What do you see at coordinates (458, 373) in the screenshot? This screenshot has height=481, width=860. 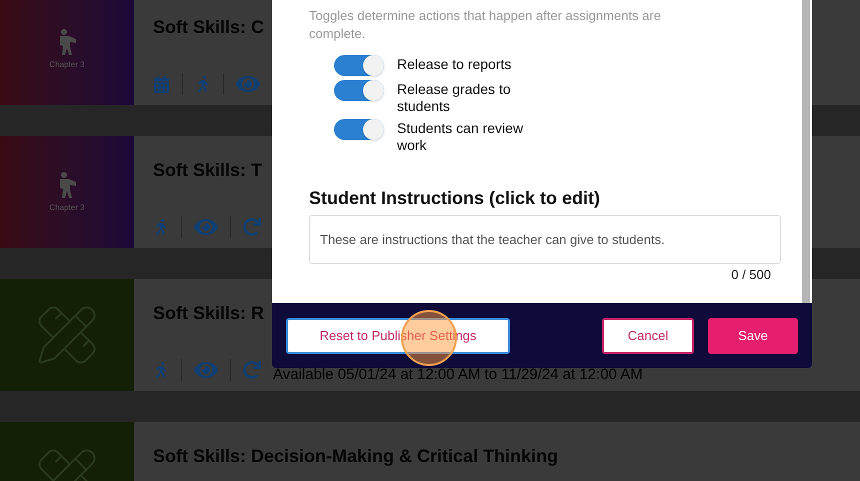 I see `availability-text: Available 05/01/24 at 12:00 AM to 11/29/24 at 12:00 AM` at bounding box center [458, 373].